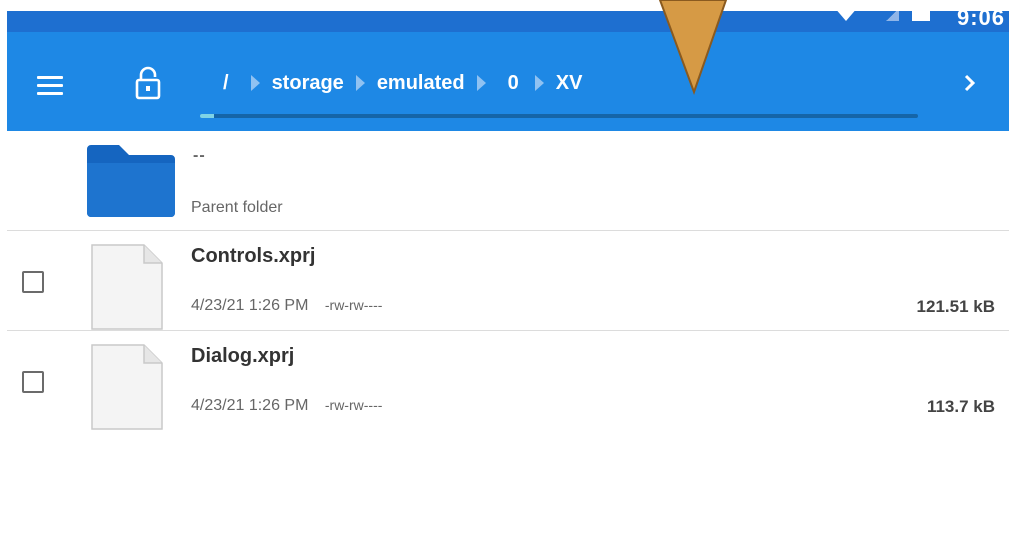 The height and width of the screenshot is (541, 1009). What do you see at coordinates (921, 16) in the screenshot?
I see `battery-icon` at bounding box center [921, 16].